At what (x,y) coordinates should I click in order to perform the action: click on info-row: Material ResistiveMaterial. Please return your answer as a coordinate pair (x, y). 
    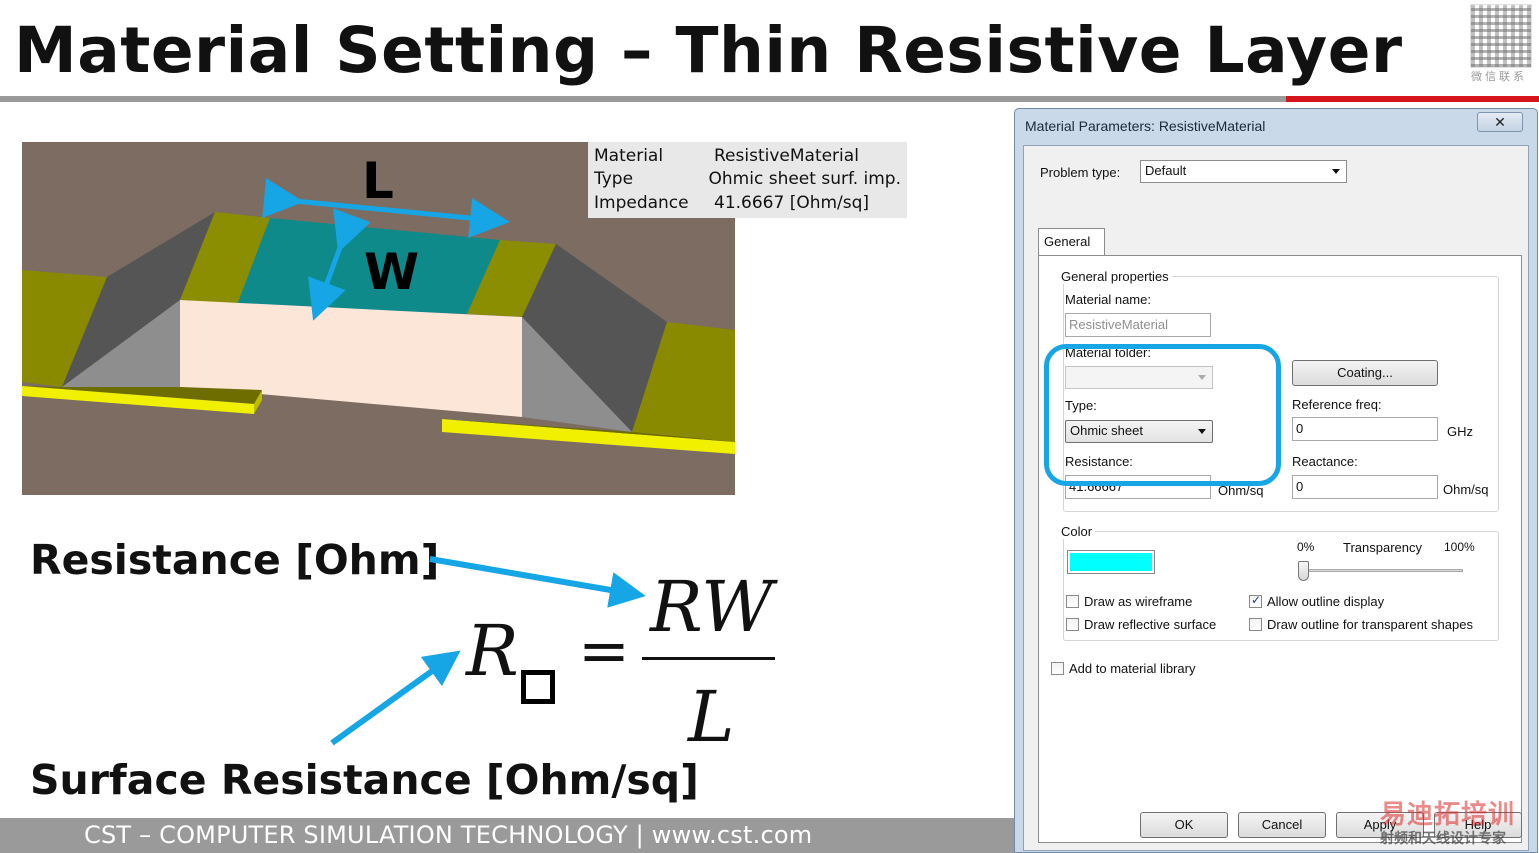
    Looking at the image, I should click on (747, 156).